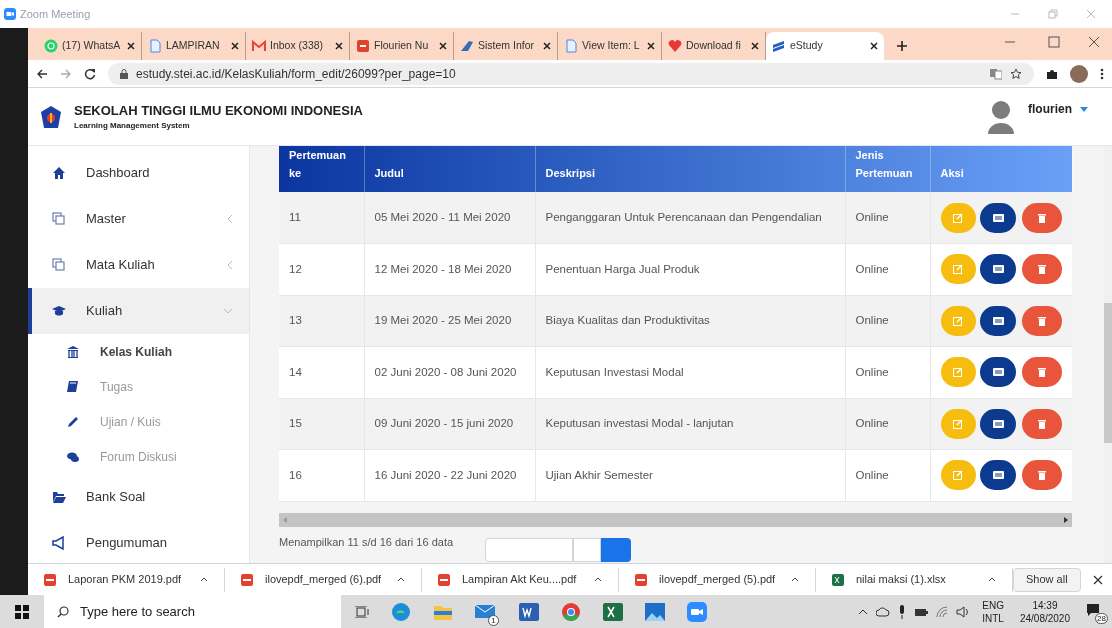 This screenshot has width=1112, height=628. I want to click on star-icon, so click(1016, 73).